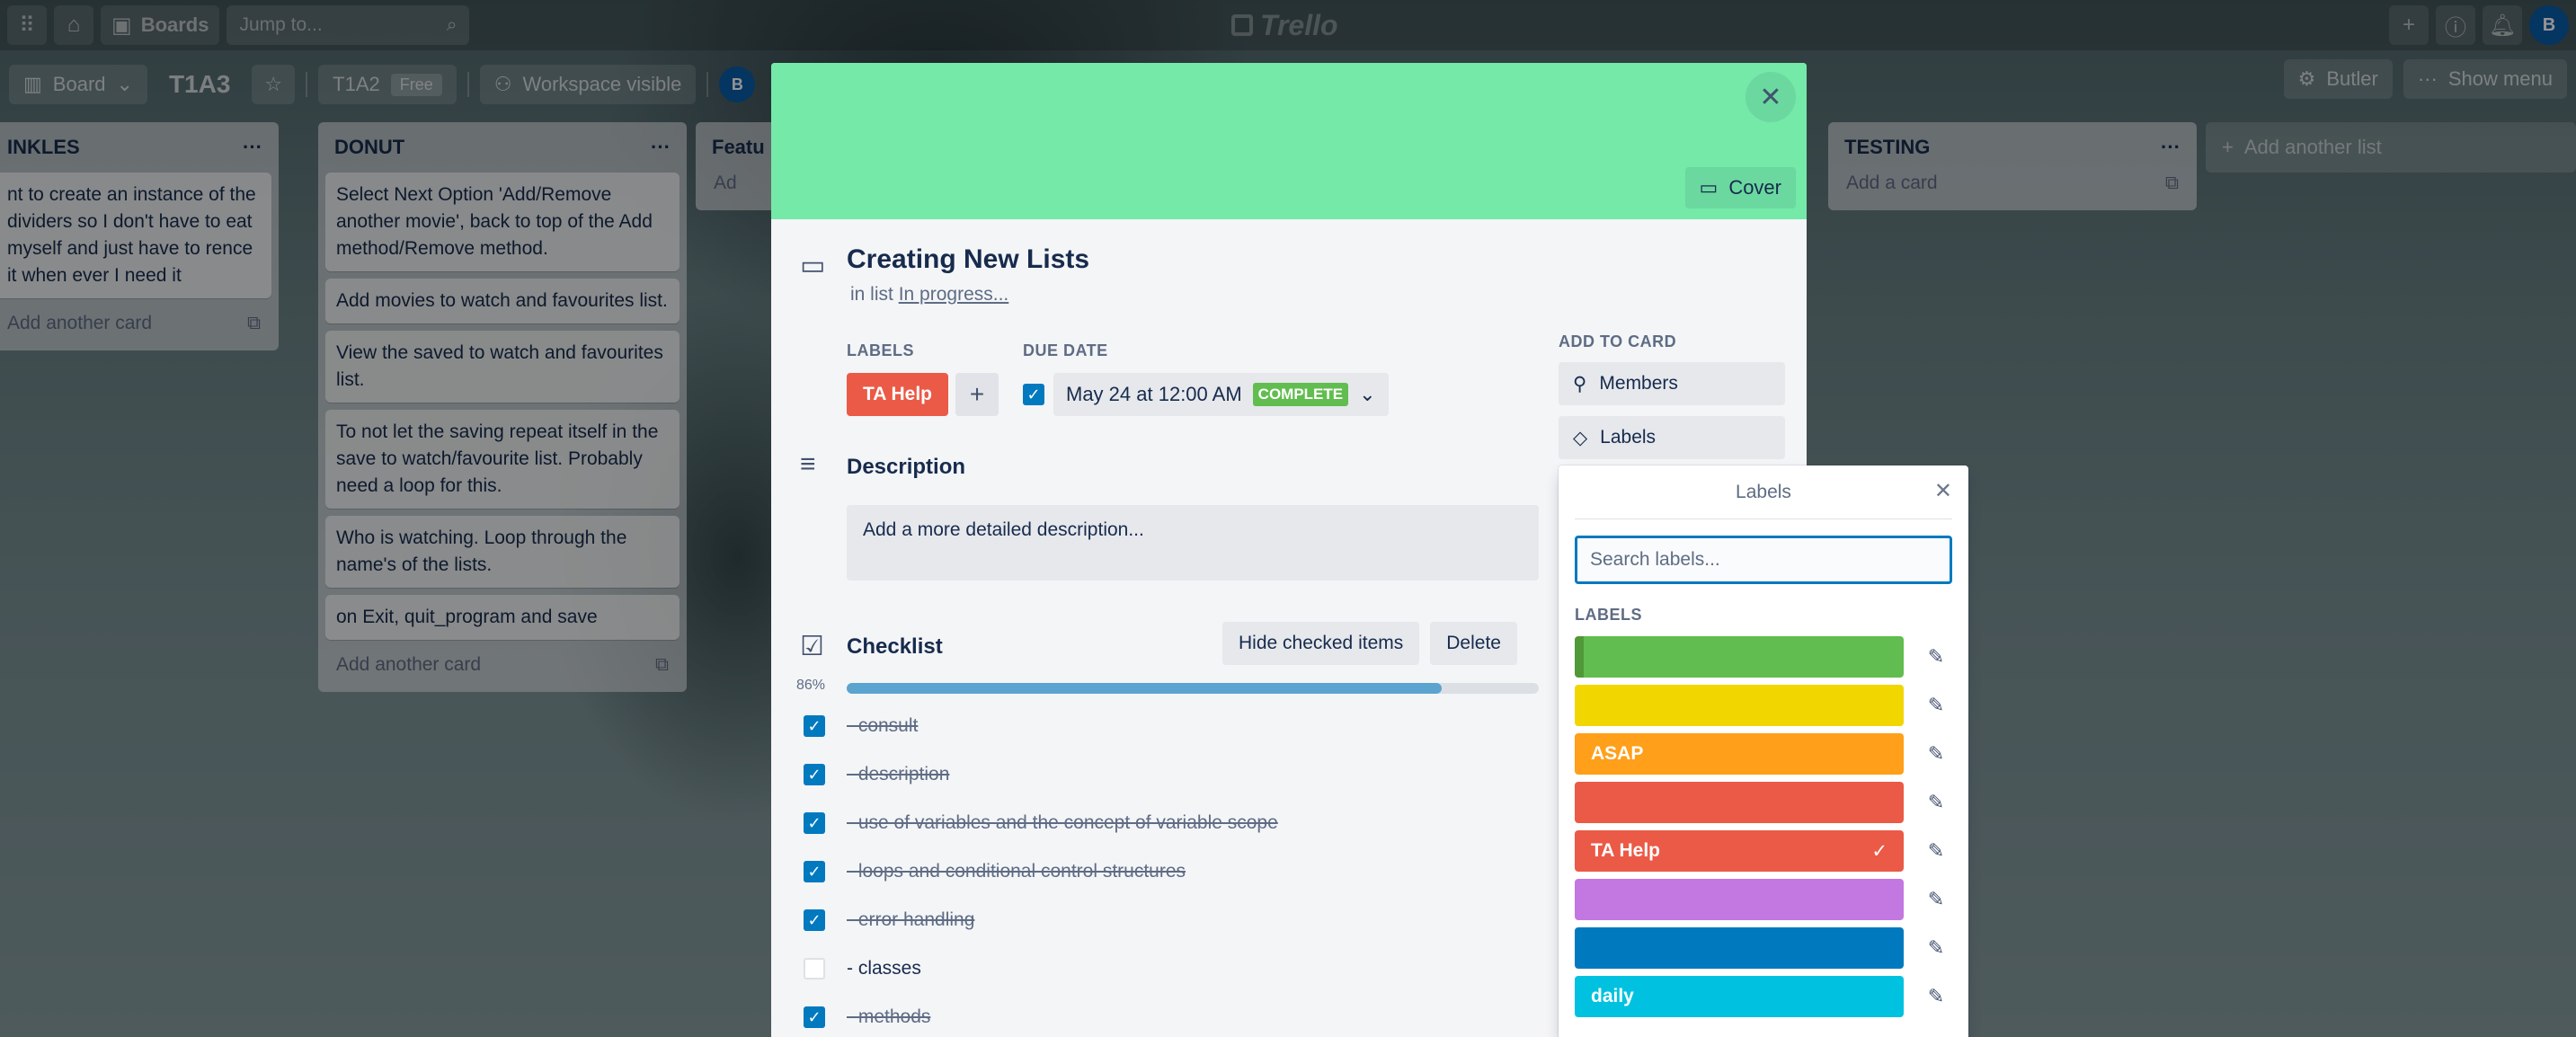 The height and width of the screenshot is (1037, 2576). I want to click on card-cover: ✕ ▭ Cover, so click(1289, 141).